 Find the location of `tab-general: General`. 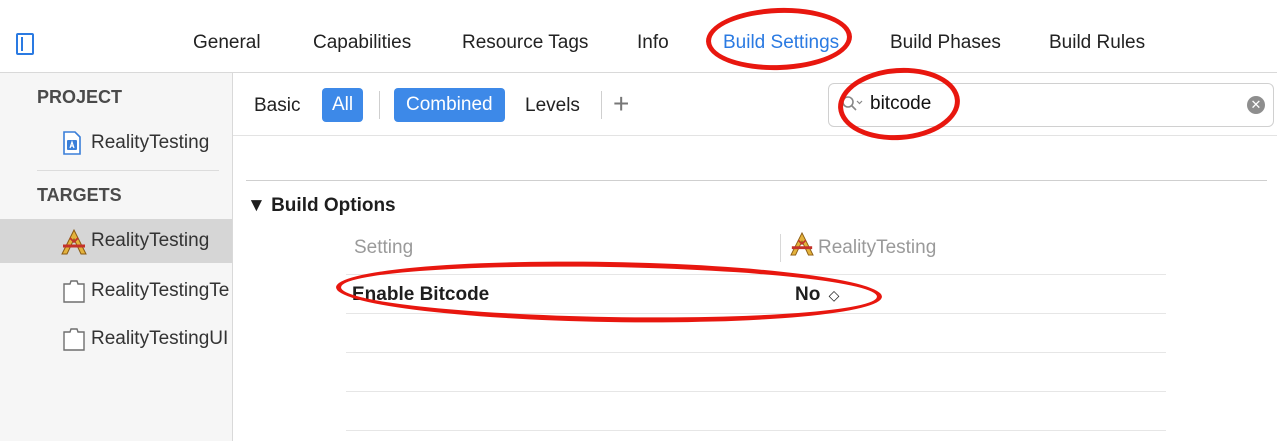

tab-general: General is located at coordinates (227, 43).